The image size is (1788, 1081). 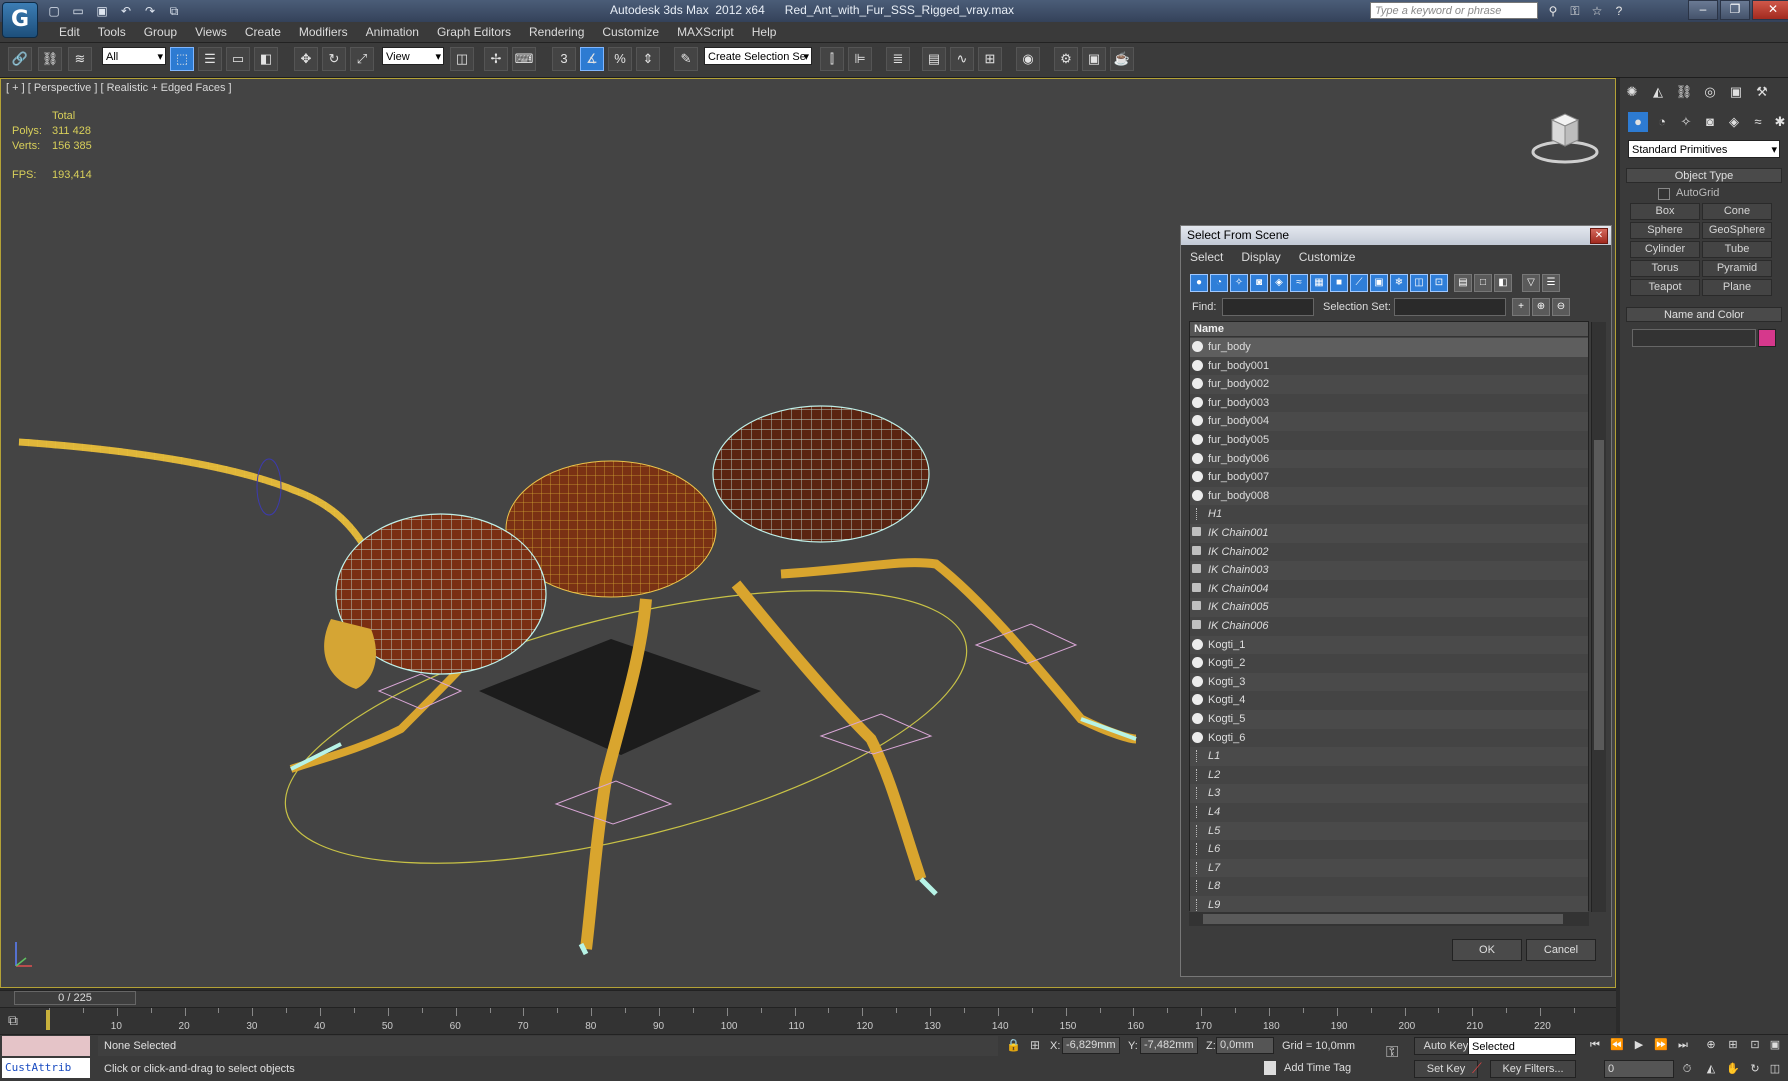 What do you see at coordinates (1389, 812) in the screenshot?
I see `list-item: L4` at bounding box center [1389, 812].